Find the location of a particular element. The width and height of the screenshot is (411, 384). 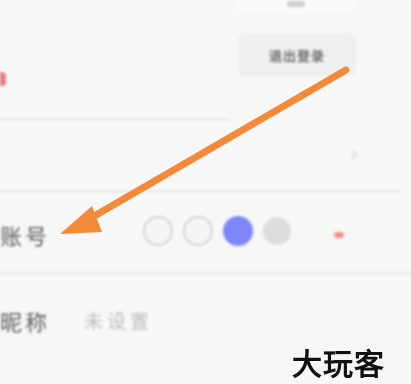

watermark-text: 大玩客 is located at coordinates (338, 365).